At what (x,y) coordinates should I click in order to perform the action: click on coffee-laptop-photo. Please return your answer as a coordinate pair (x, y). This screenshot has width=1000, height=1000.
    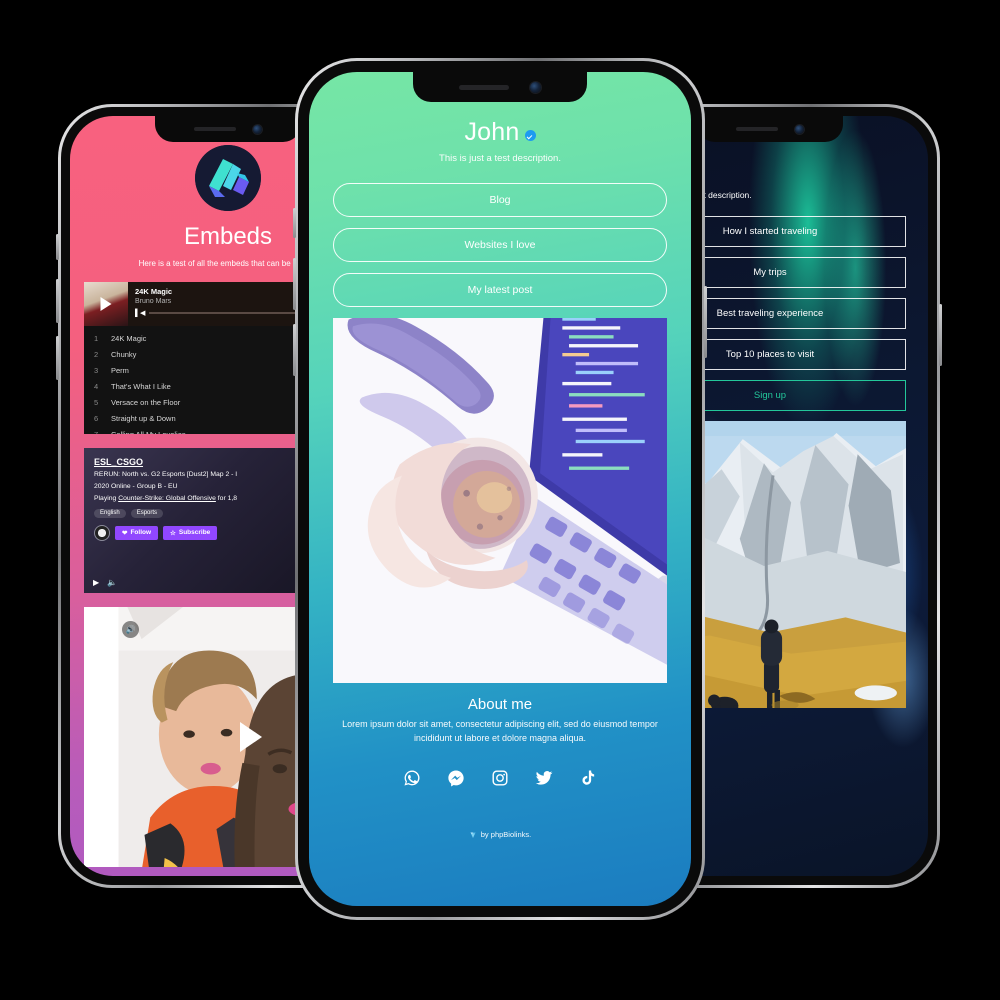
    Looking at the image, I should click on (500, 500).